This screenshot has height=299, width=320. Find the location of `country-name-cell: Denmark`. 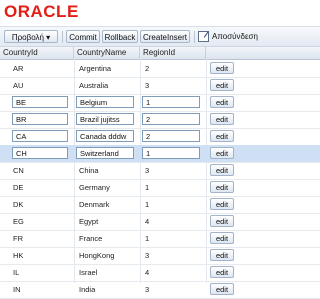

country-name-cell: Denmark is located at coordinates (94, 204).